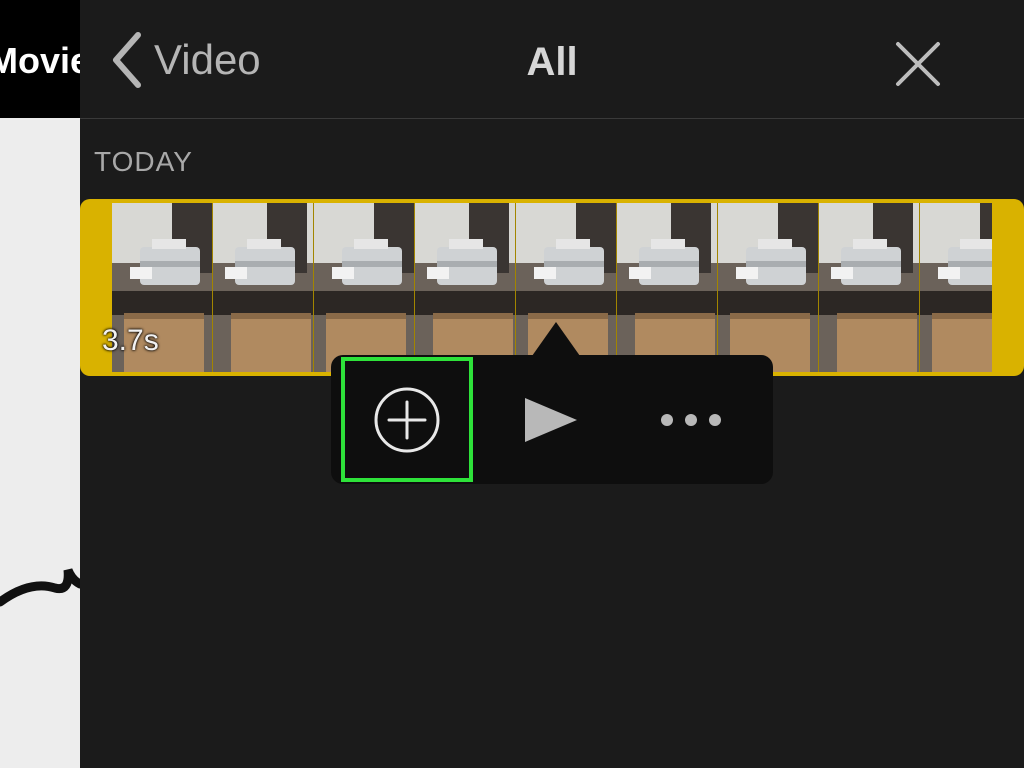 The height and width of the screenshot is (768, 1024). I want to click on plus-circle-icon, so click(407, 419).